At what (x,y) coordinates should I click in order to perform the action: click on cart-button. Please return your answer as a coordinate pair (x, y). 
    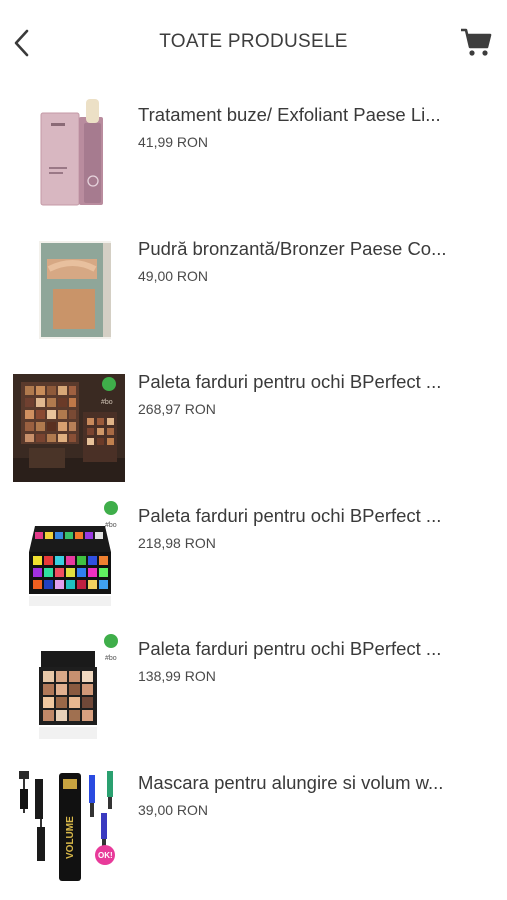
    Looking at the image, I should click on (476, 42).